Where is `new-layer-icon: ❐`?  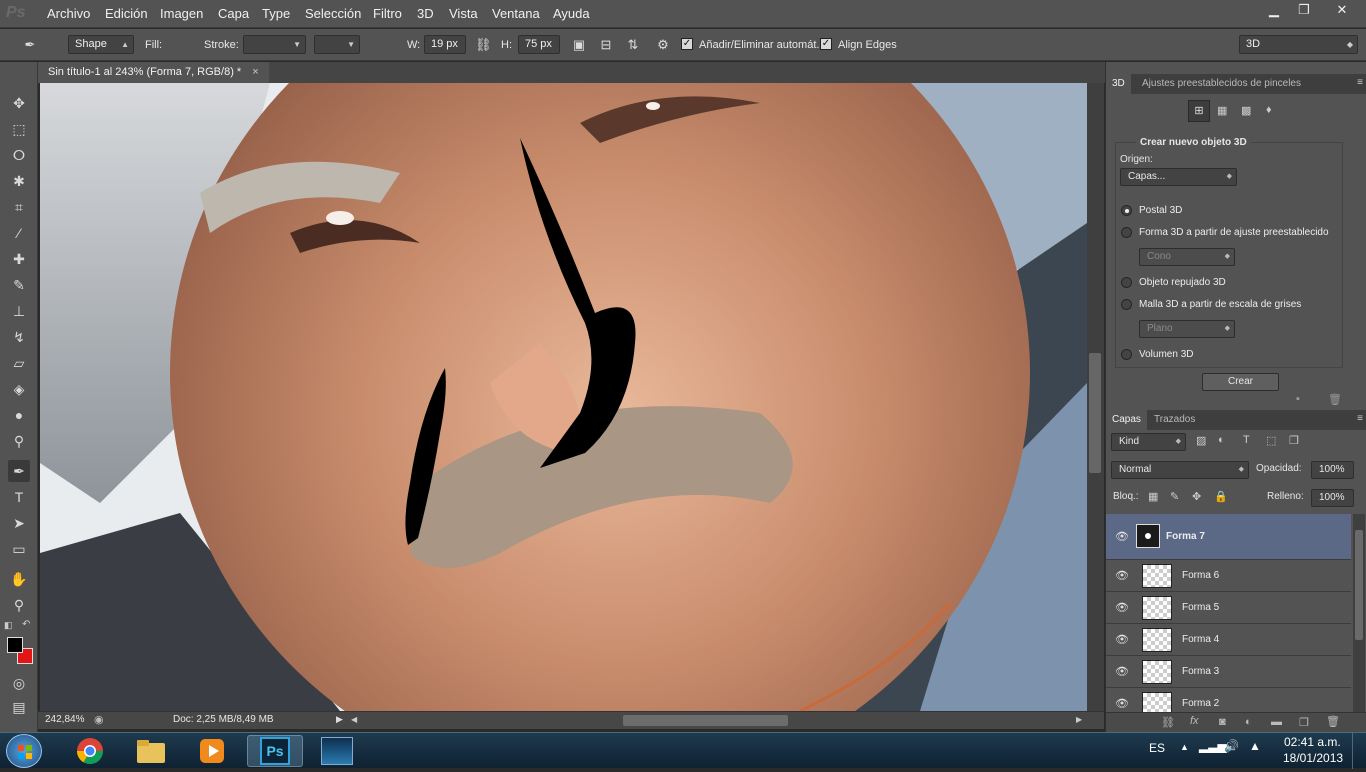 new-layer-icon: ❐ is located at coordinates (1304, 722).